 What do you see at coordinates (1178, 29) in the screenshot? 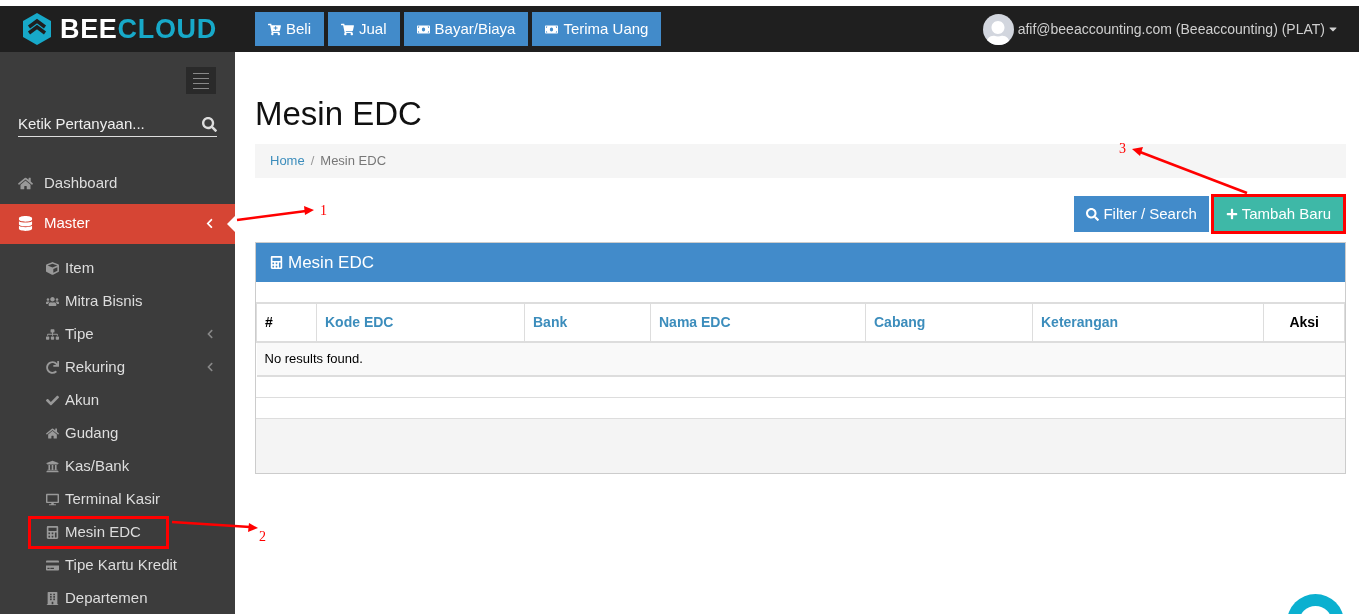
I see `user-menu-button: afif@beeaccounting.com (Beeaccounting) (PLAT)` at bounding box center [1178, 29].